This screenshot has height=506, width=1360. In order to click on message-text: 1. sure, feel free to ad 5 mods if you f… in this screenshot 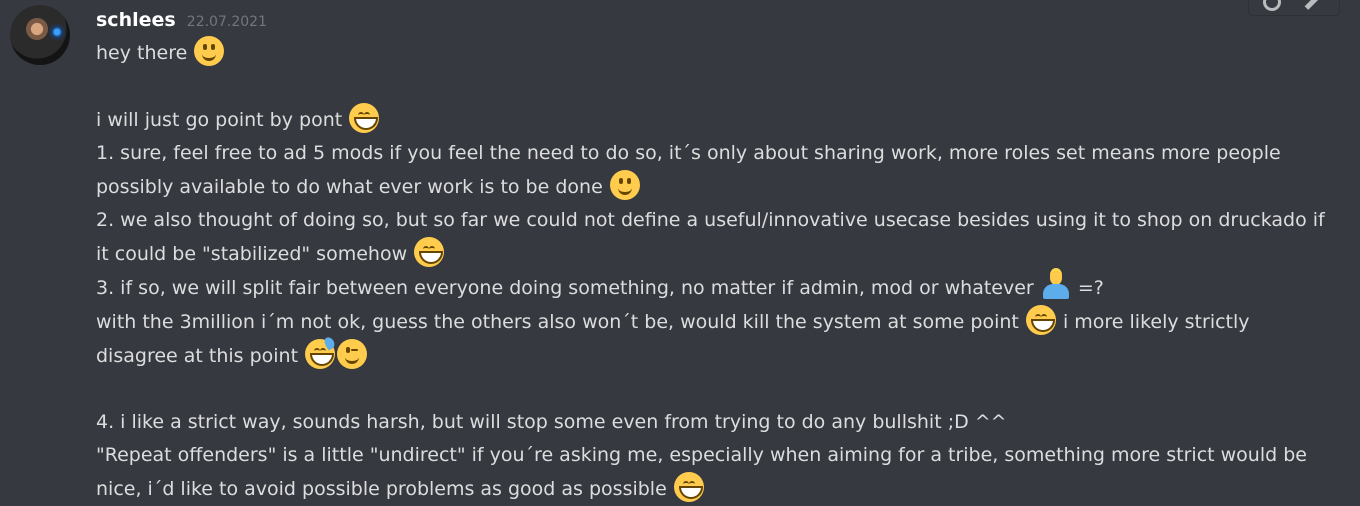, I will do `click(688, 170)`.